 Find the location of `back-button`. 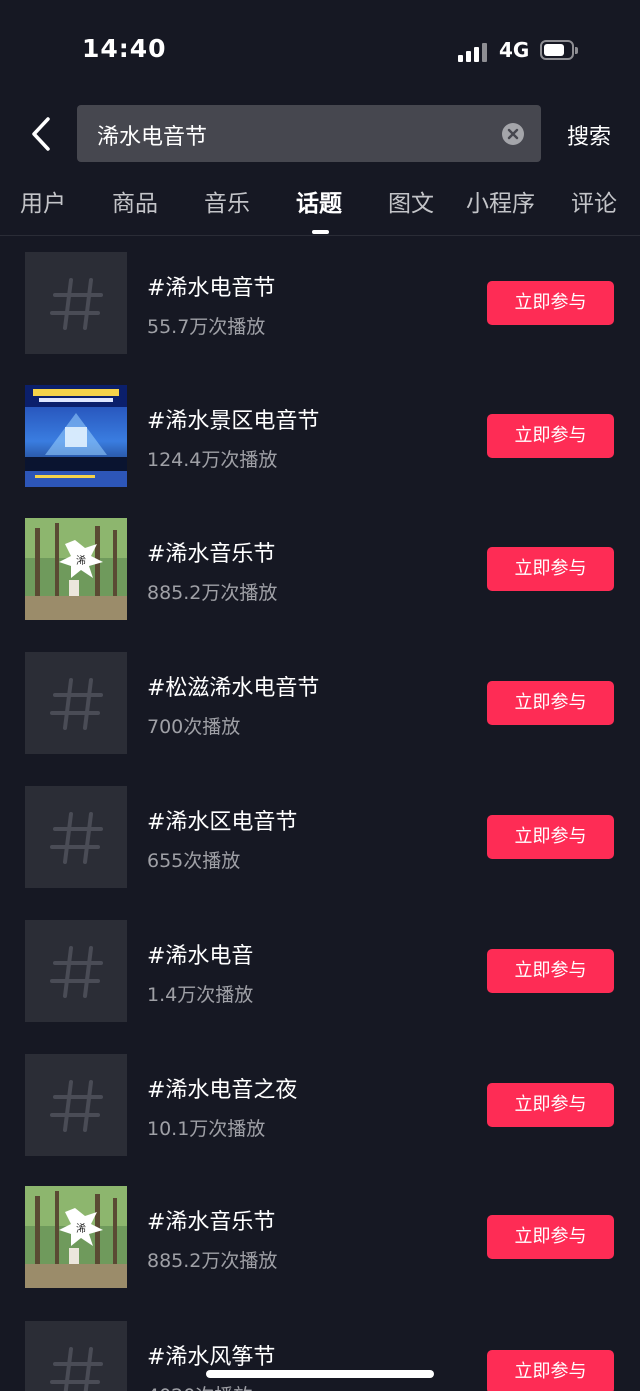

back-button is located at coordinates (42, 134).